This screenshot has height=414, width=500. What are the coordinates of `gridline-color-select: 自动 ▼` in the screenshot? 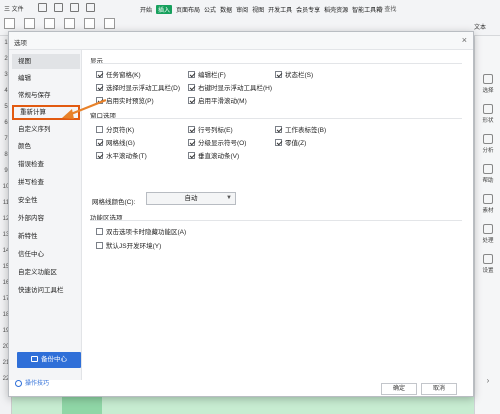 It's located at (191, 198).